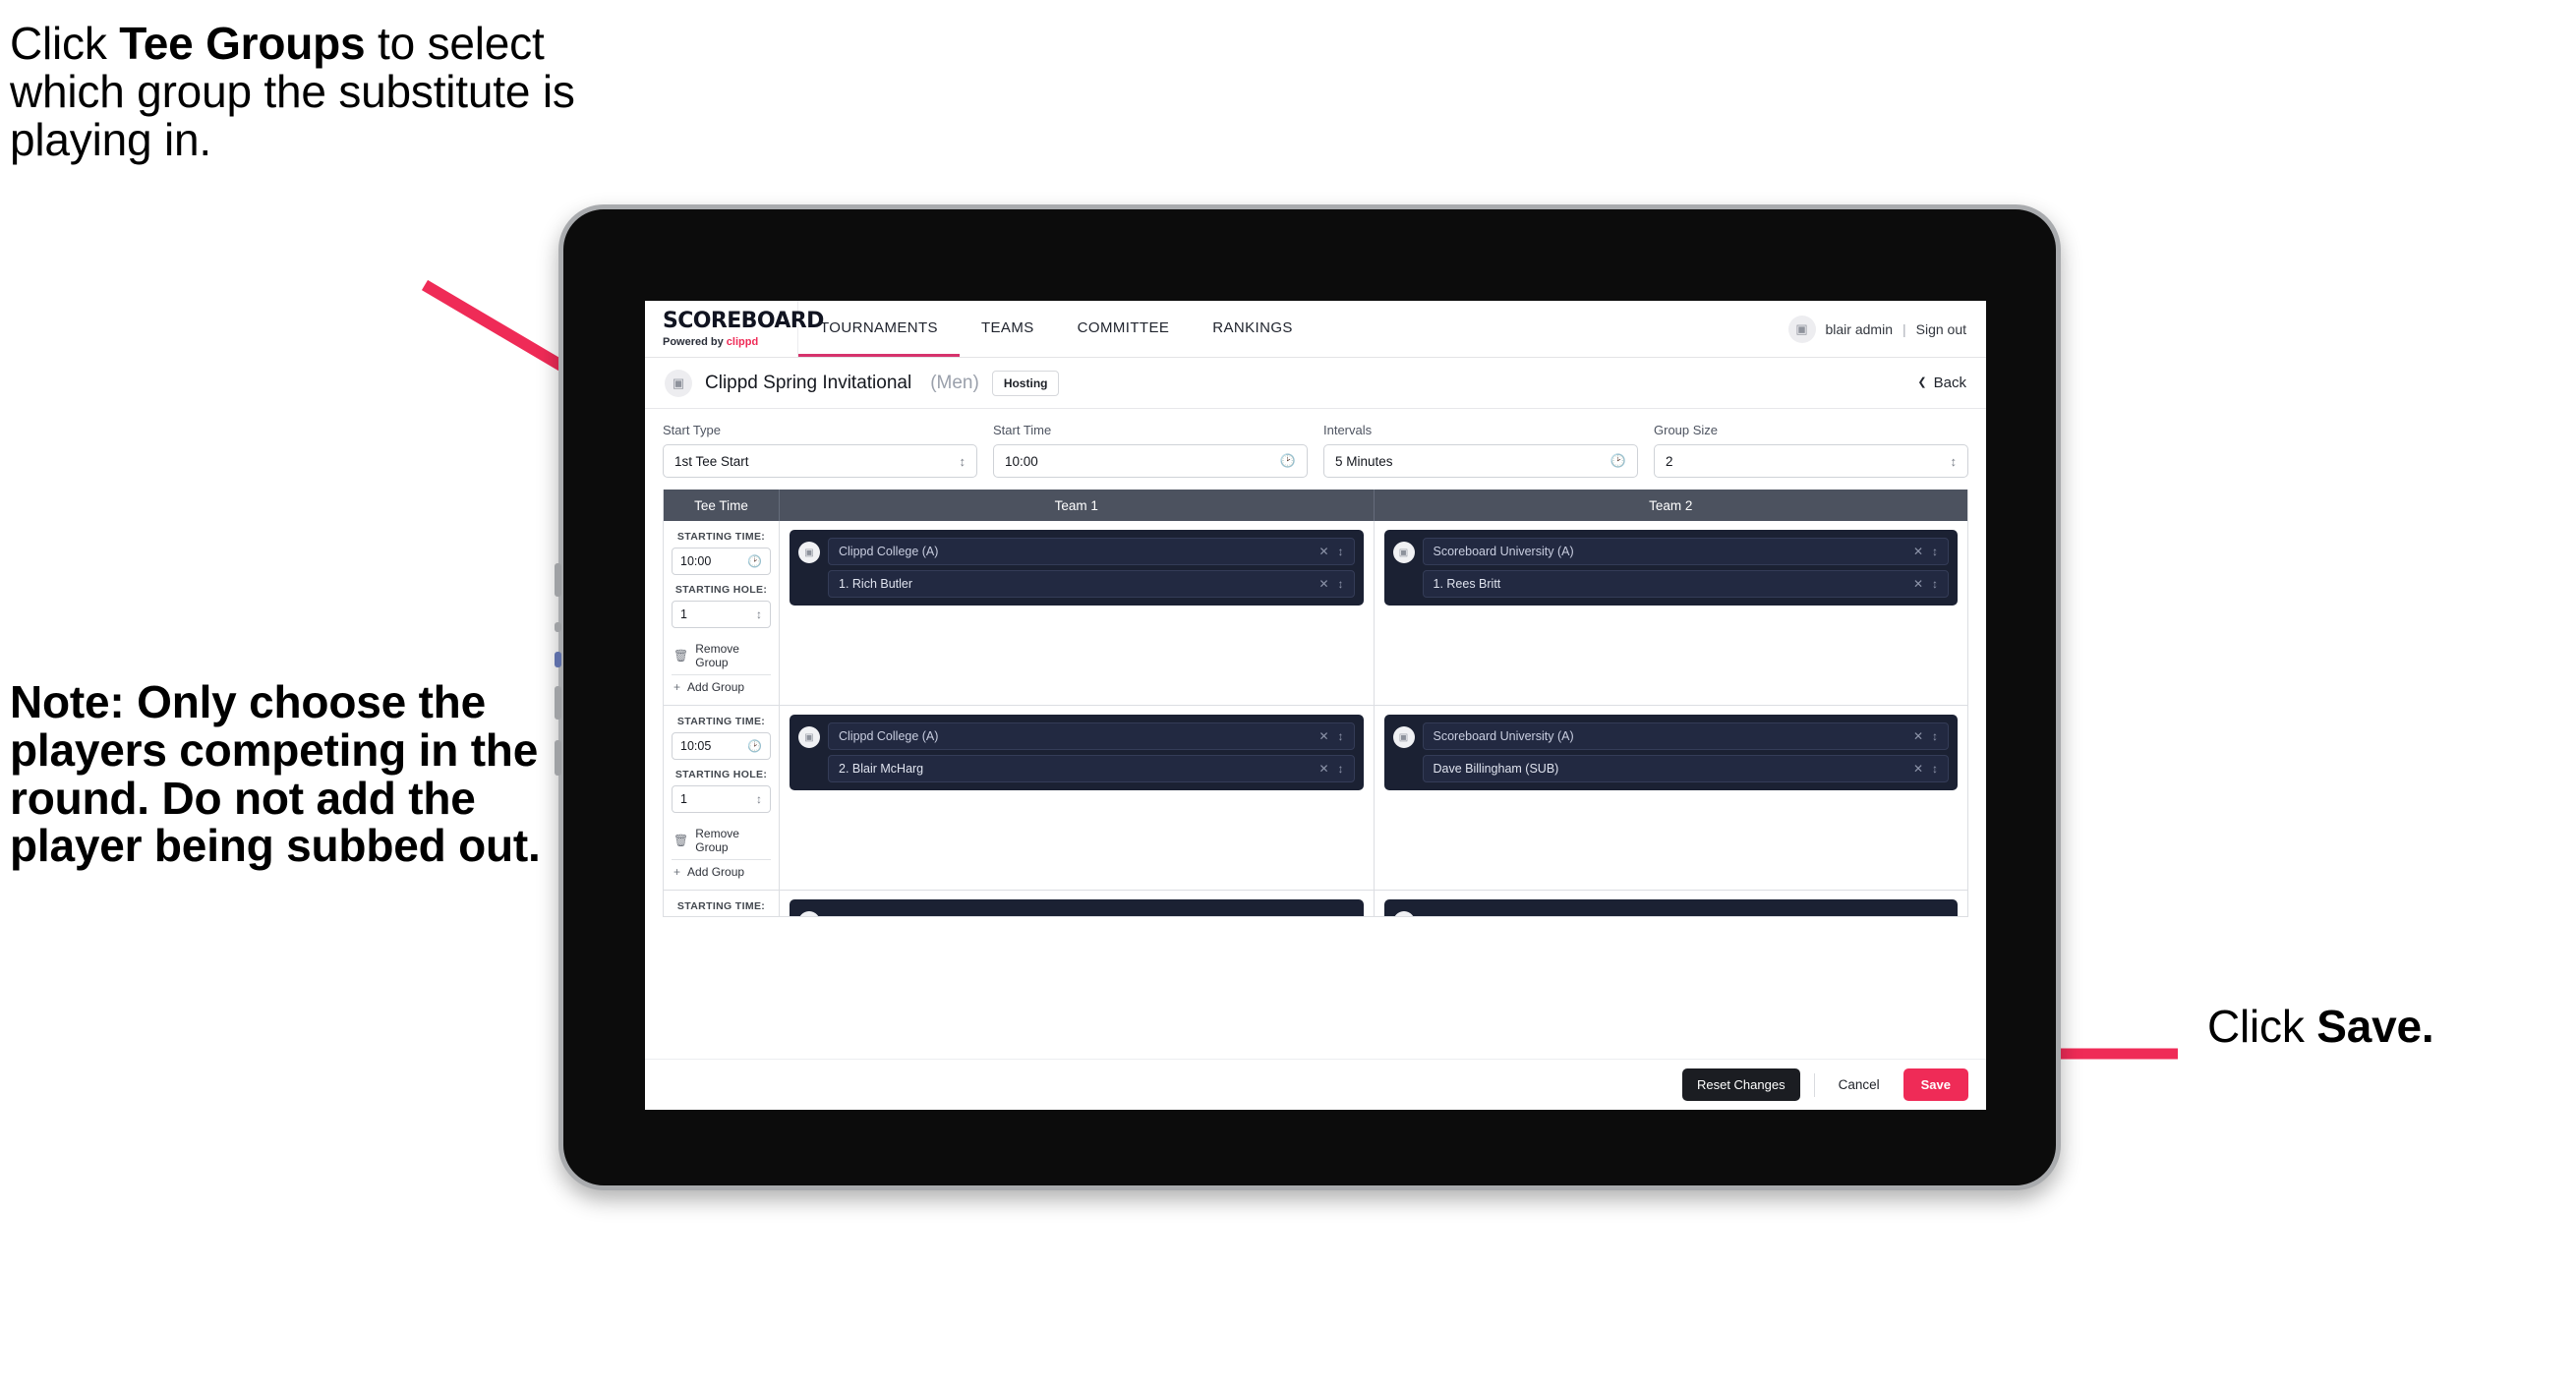 This screenshot has height=1385, width=2576. I want to click on team-1-cell: ▣ Clippd College (A) ✕ ↕, so click(1077, 613).